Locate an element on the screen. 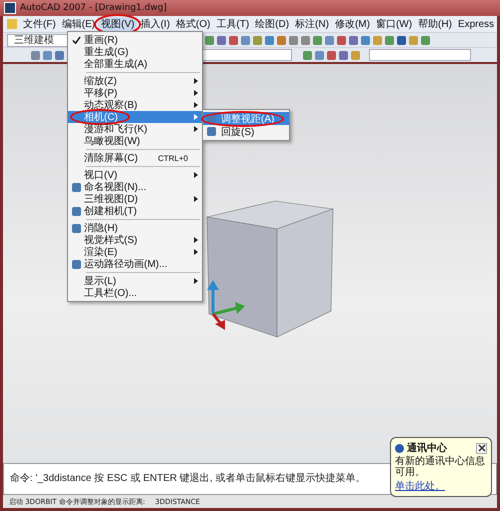  command-prompt: 命令: '_3ddistance 按 ESC 或 ENTER 键退出, 或者单击鼠标右键显示快捷菜单。 is located at coordinates (188, 478).